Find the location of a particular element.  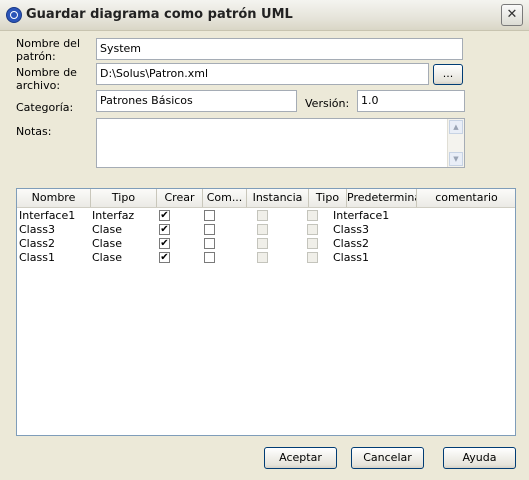

file-name-input: D:\Solus\Patron.xml is located at coordinates (262, 74).